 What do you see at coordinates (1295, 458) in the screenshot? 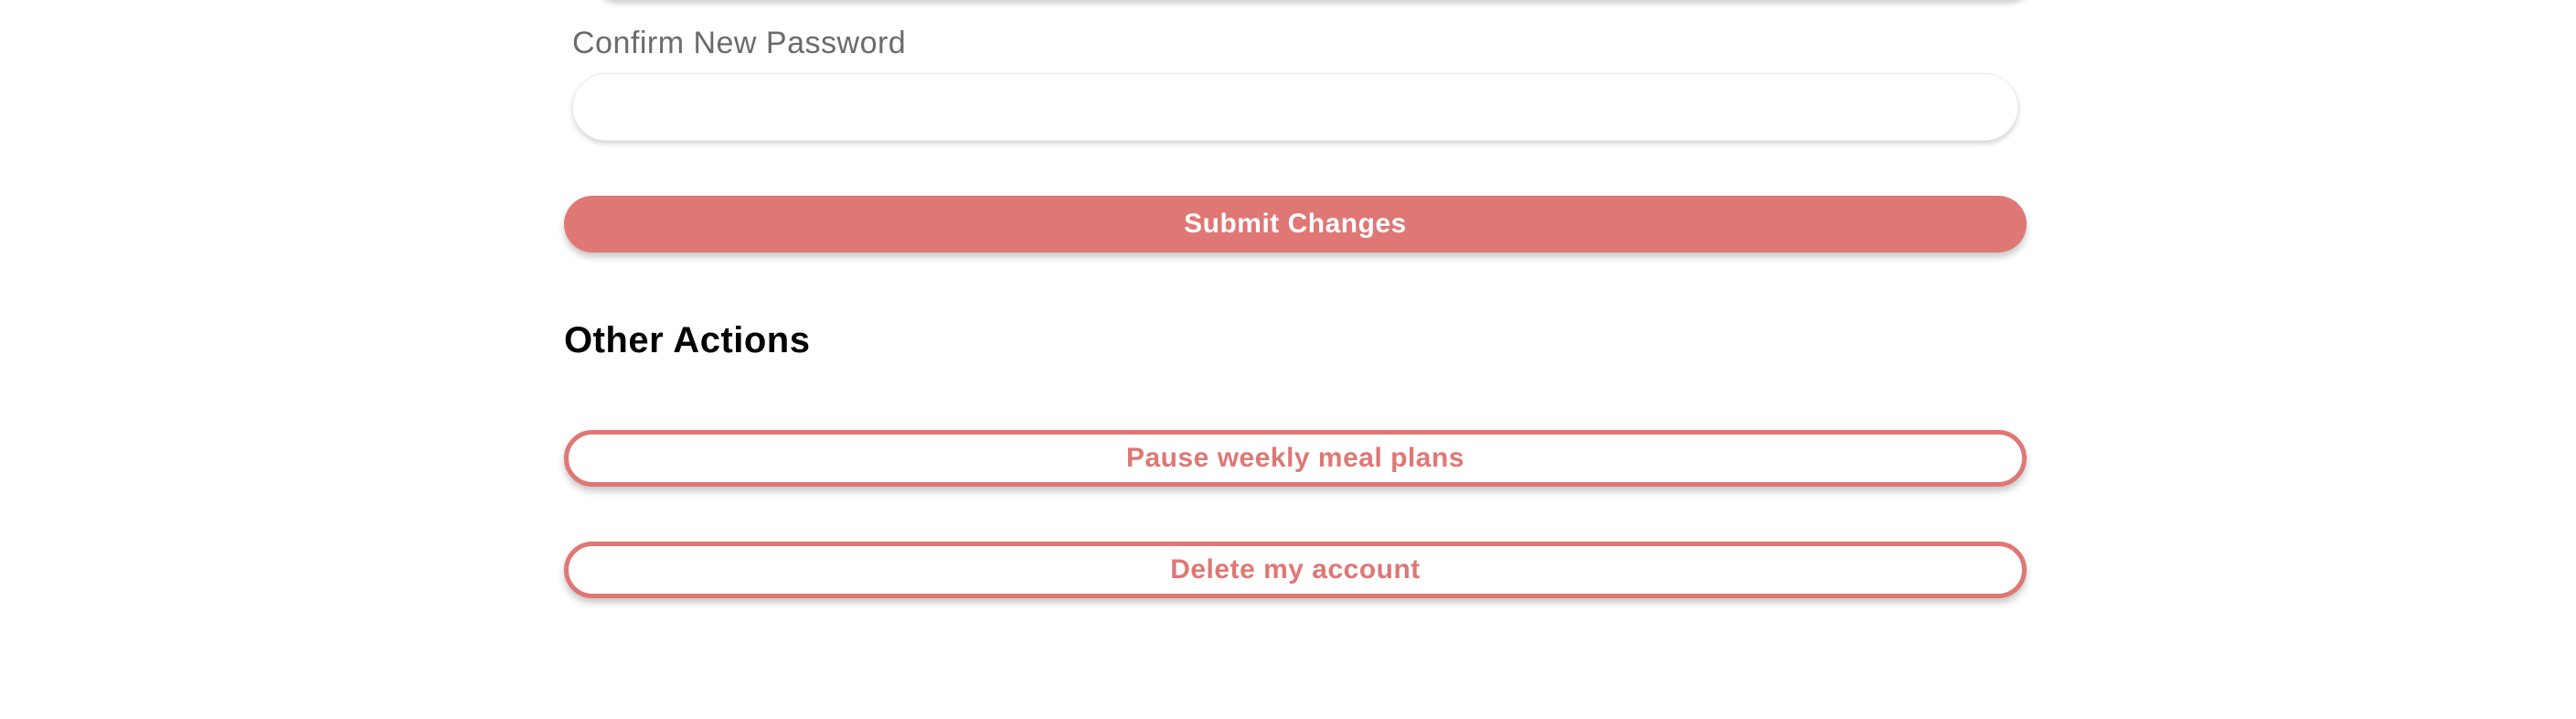
I see `pause-meal-plans-button: Pause weekly meal plans` at bounding box center [1295, 458].